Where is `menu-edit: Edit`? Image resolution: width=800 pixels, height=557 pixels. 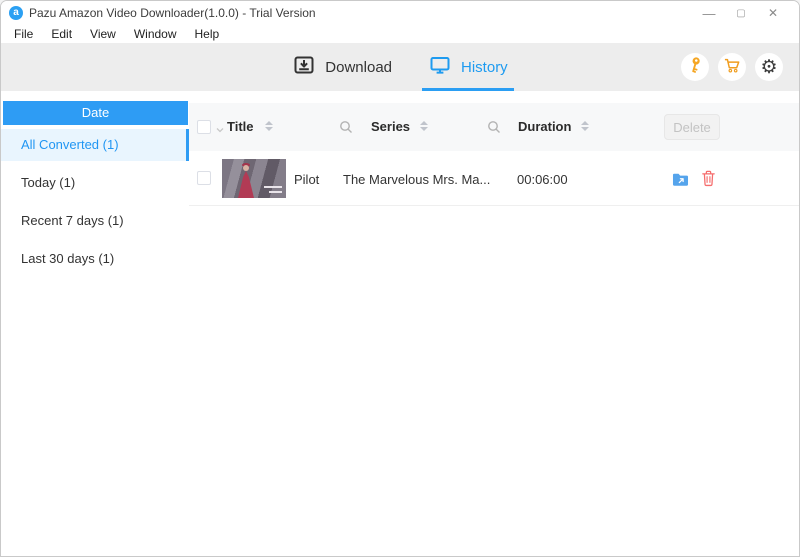
menu-edit: Edit is located at coordinates (61, 34).